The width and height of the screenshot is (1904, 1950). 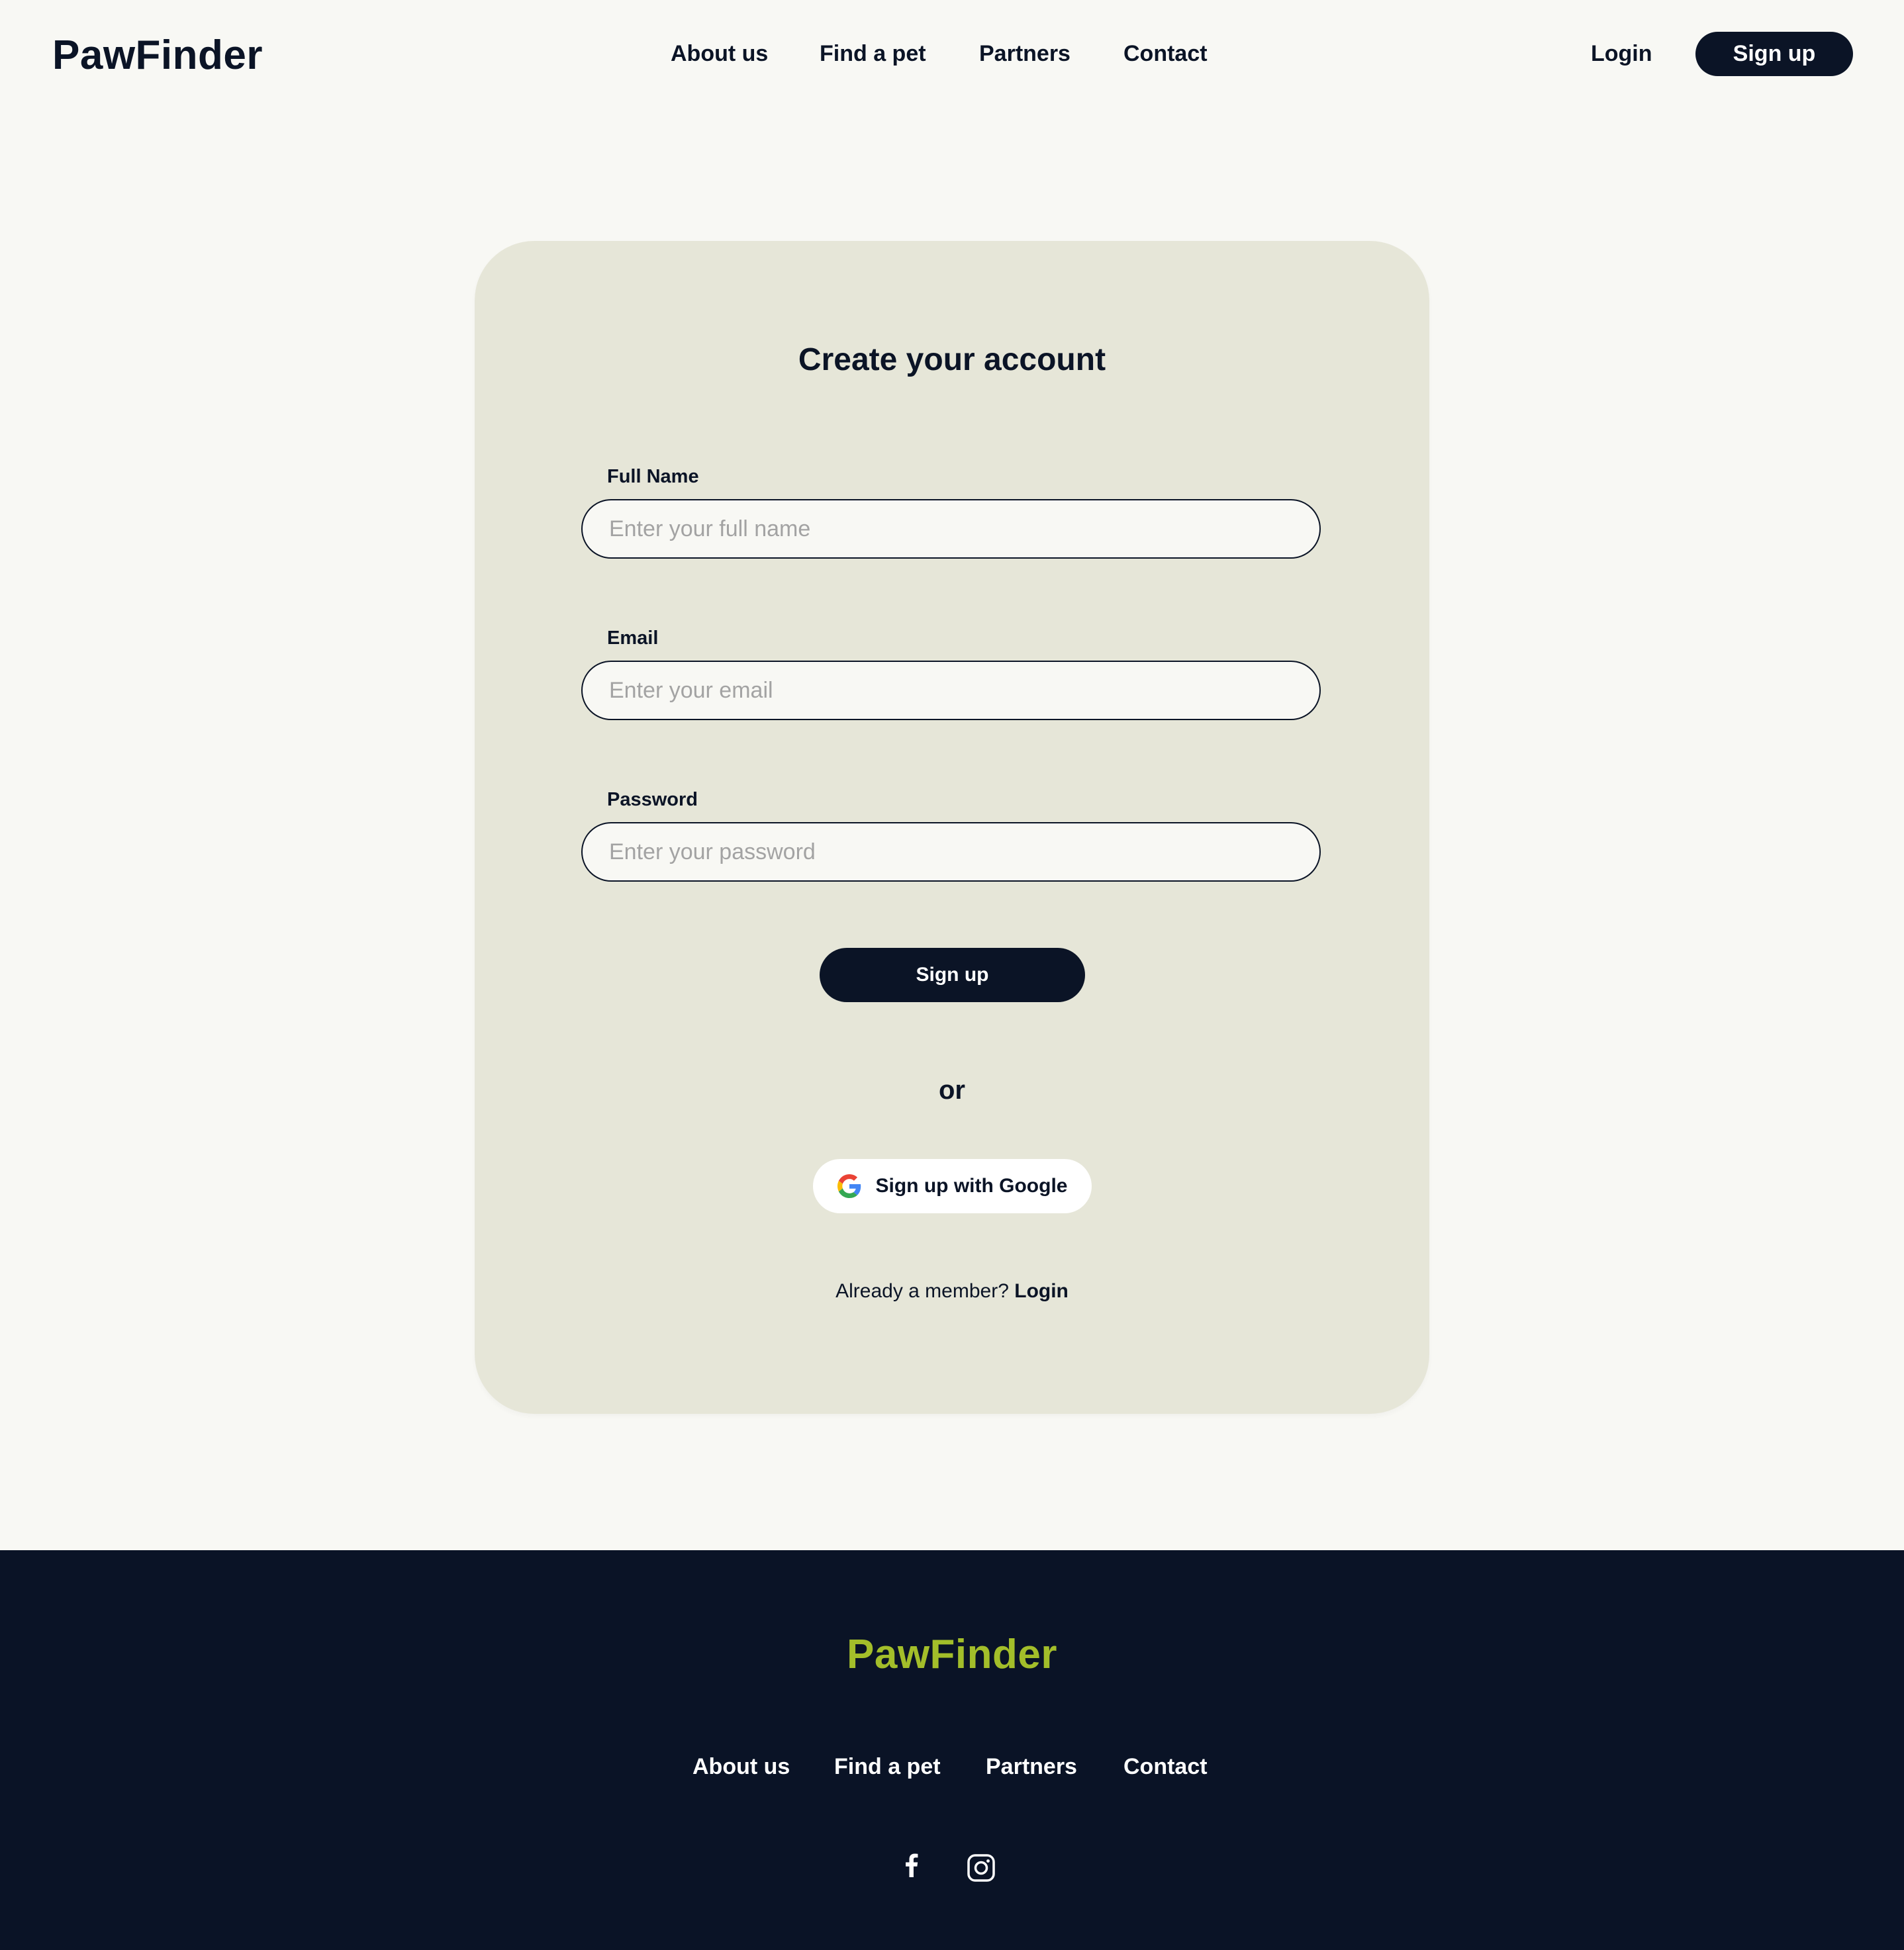 I want to click on instagram-icon, so click(x=981, y=1867).